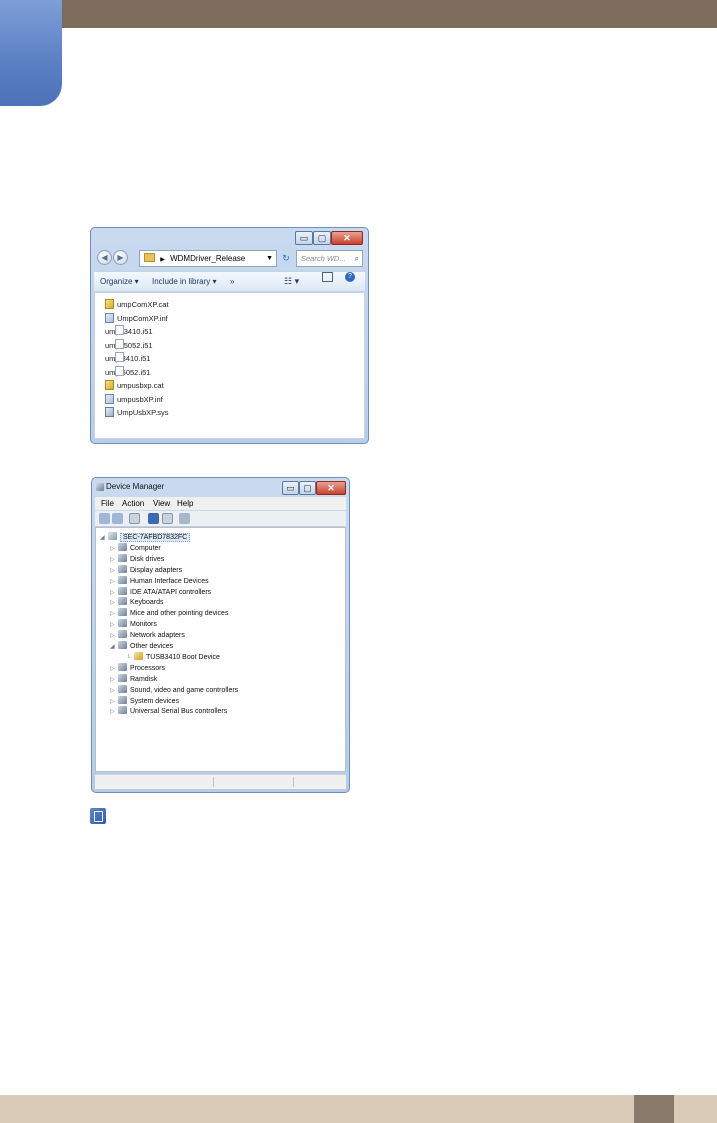 The width and height of the screenshot is (717, 1123). What do you see at coordinates (120, 257) in the screenshot?
I see `forward-button: ▶` at bounding box center [120, 257].